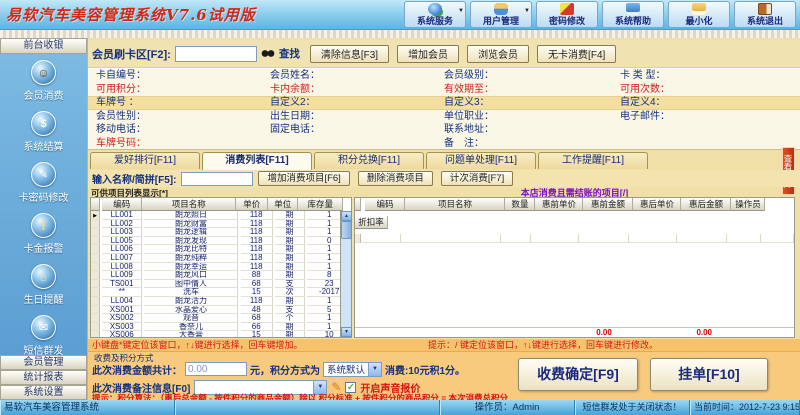 Image resolution: width=800 pixels, height=415 pixels. What do you see at coordinates (578, 374) in the screenshot?
I see `charge-confirm-button: 收费确定[F9]` at bounding box center [578, 374].